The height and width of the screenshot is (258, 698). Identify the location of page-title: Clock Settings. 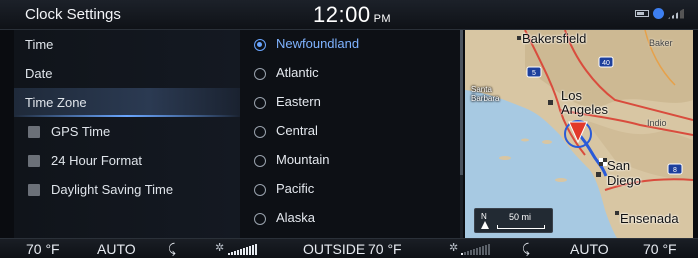
(73, 14).